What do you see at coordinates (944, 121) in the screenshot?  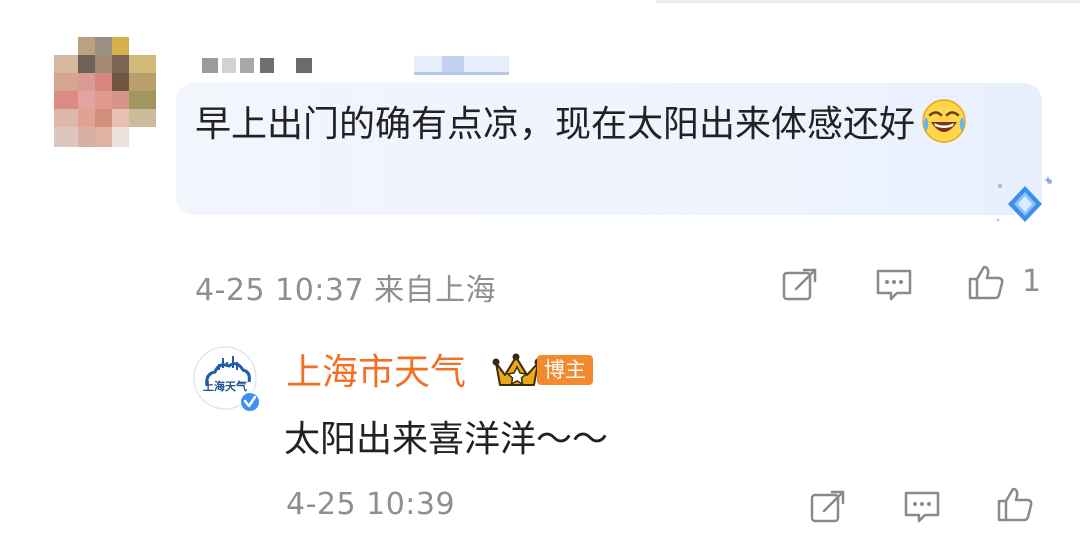 I see `laugh-cry-emoji-icon` at bounding box center [944, 121].